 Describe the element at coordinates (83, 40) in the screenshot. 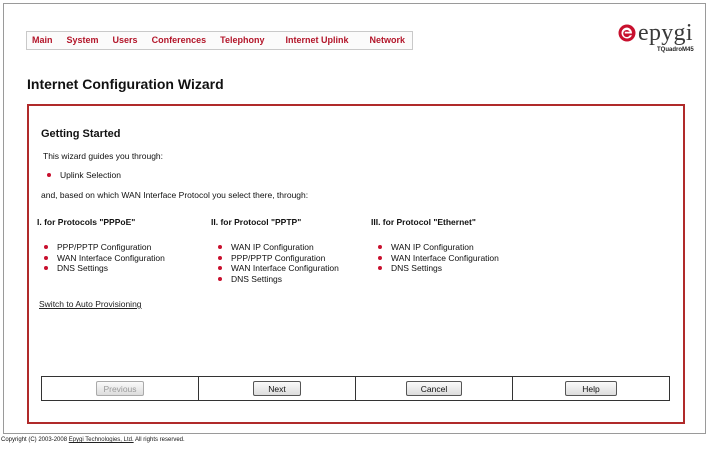

I see `menu-system: System` at that location.